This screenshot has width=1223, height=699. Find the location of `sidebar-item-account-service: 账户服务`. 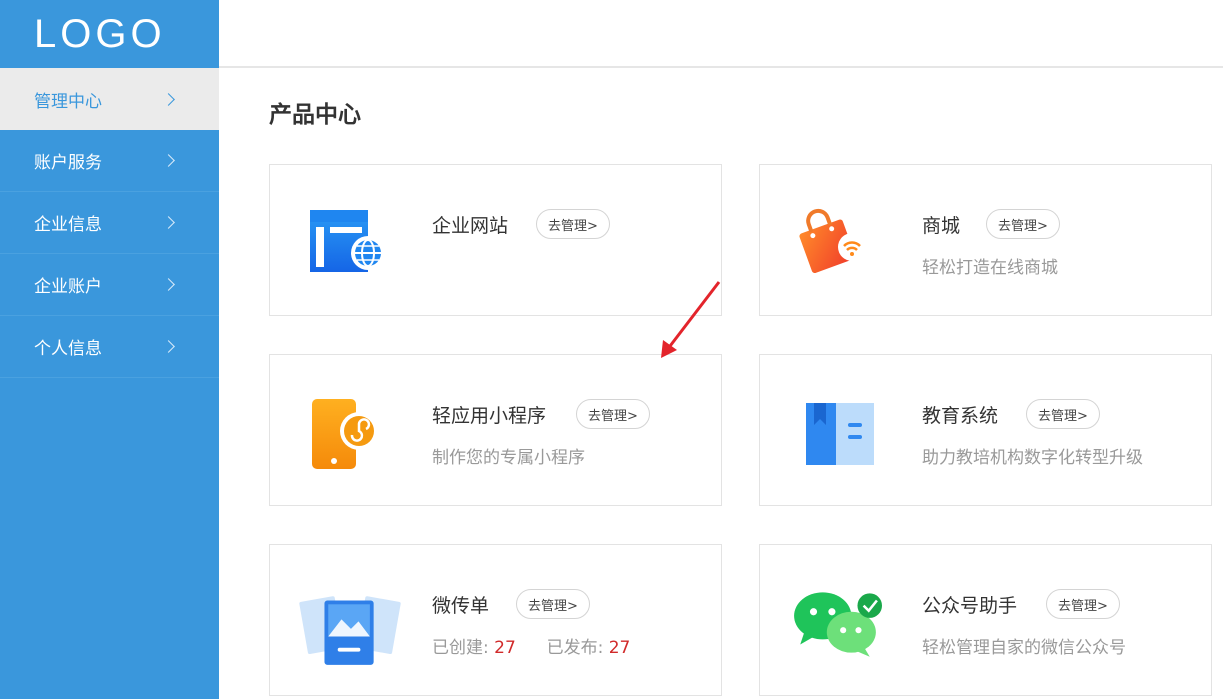

sidebar-item-account-service: 账户服务 is located at coordinates (109, 161).